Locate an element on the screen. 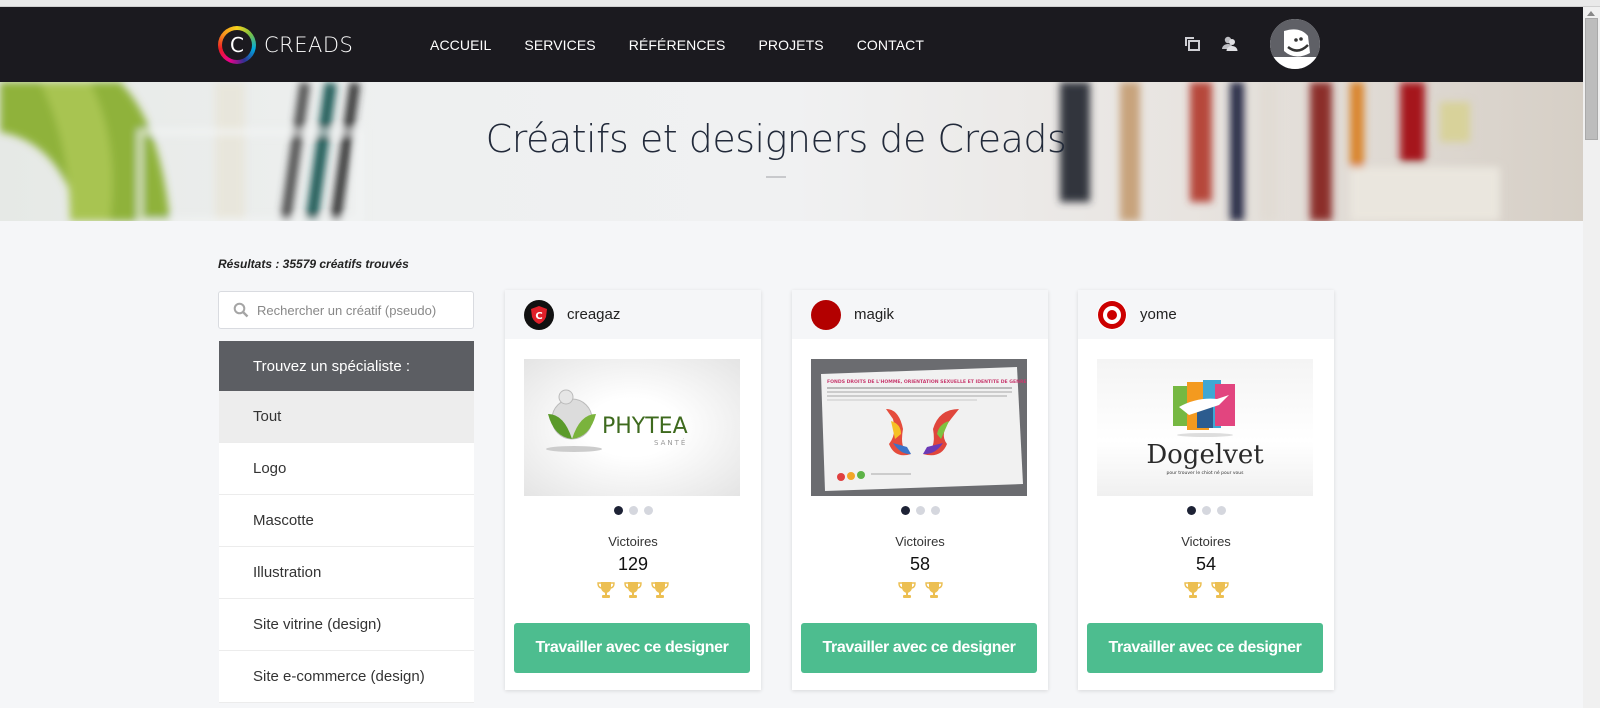 This screenshot has height=708, width=1600. scrollbar-thumb is located at coordinates (1591, 79).